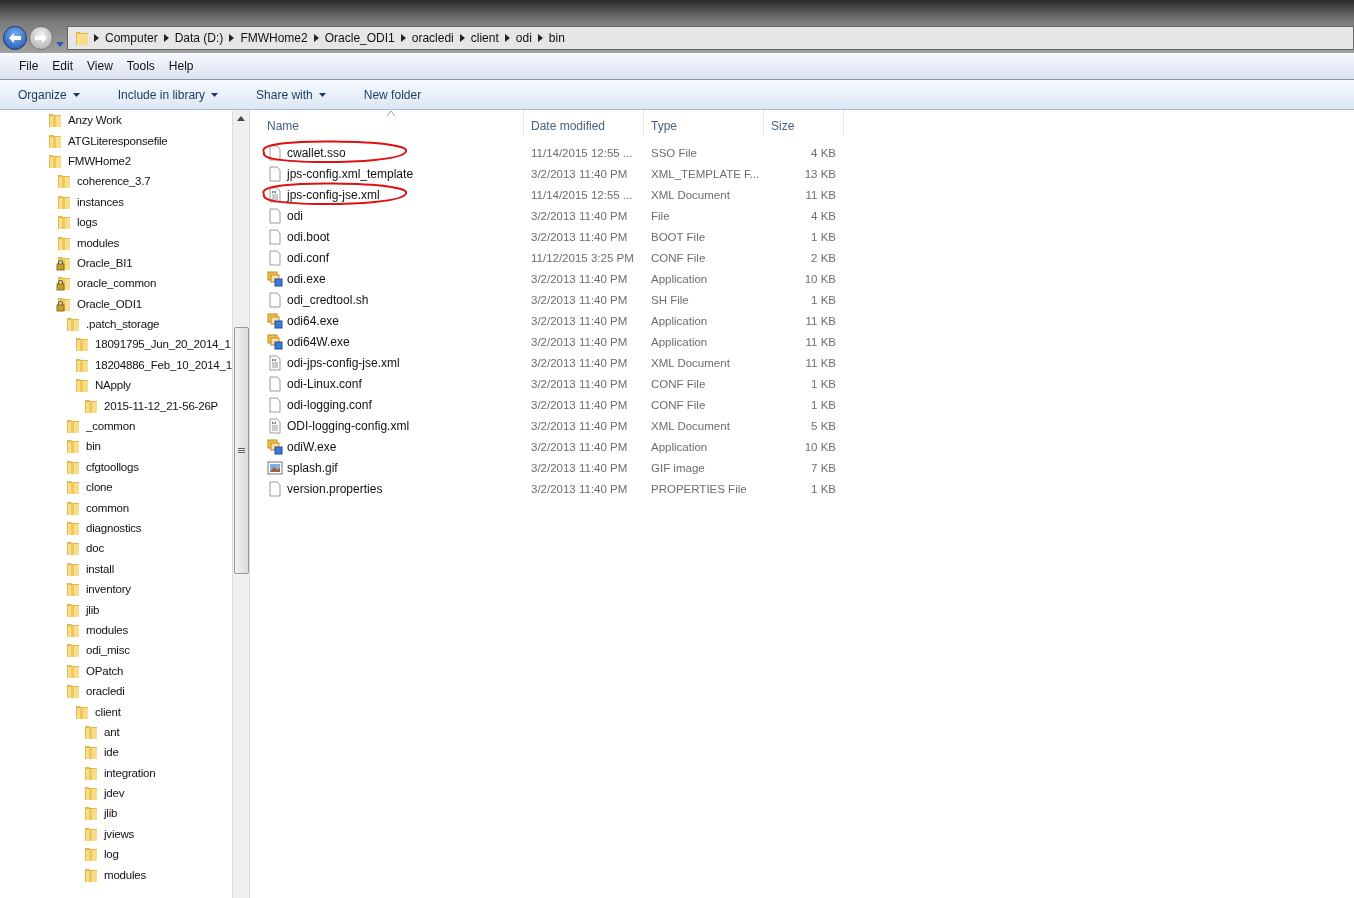 The image size is (1354, 898). What do you see at coordinates (49, 94) in the screenshot?
I see `toolbar-button: Organize` at bounding box center [49, 94].